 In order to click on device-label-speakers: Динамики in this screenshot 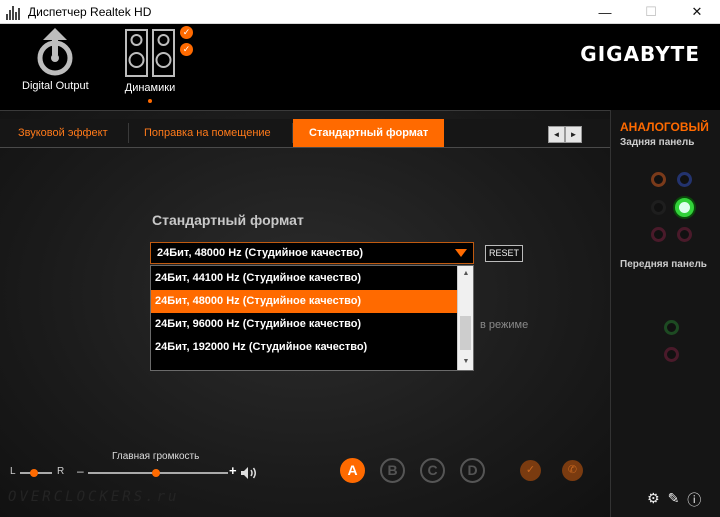, I will do `click(150, 88)`.